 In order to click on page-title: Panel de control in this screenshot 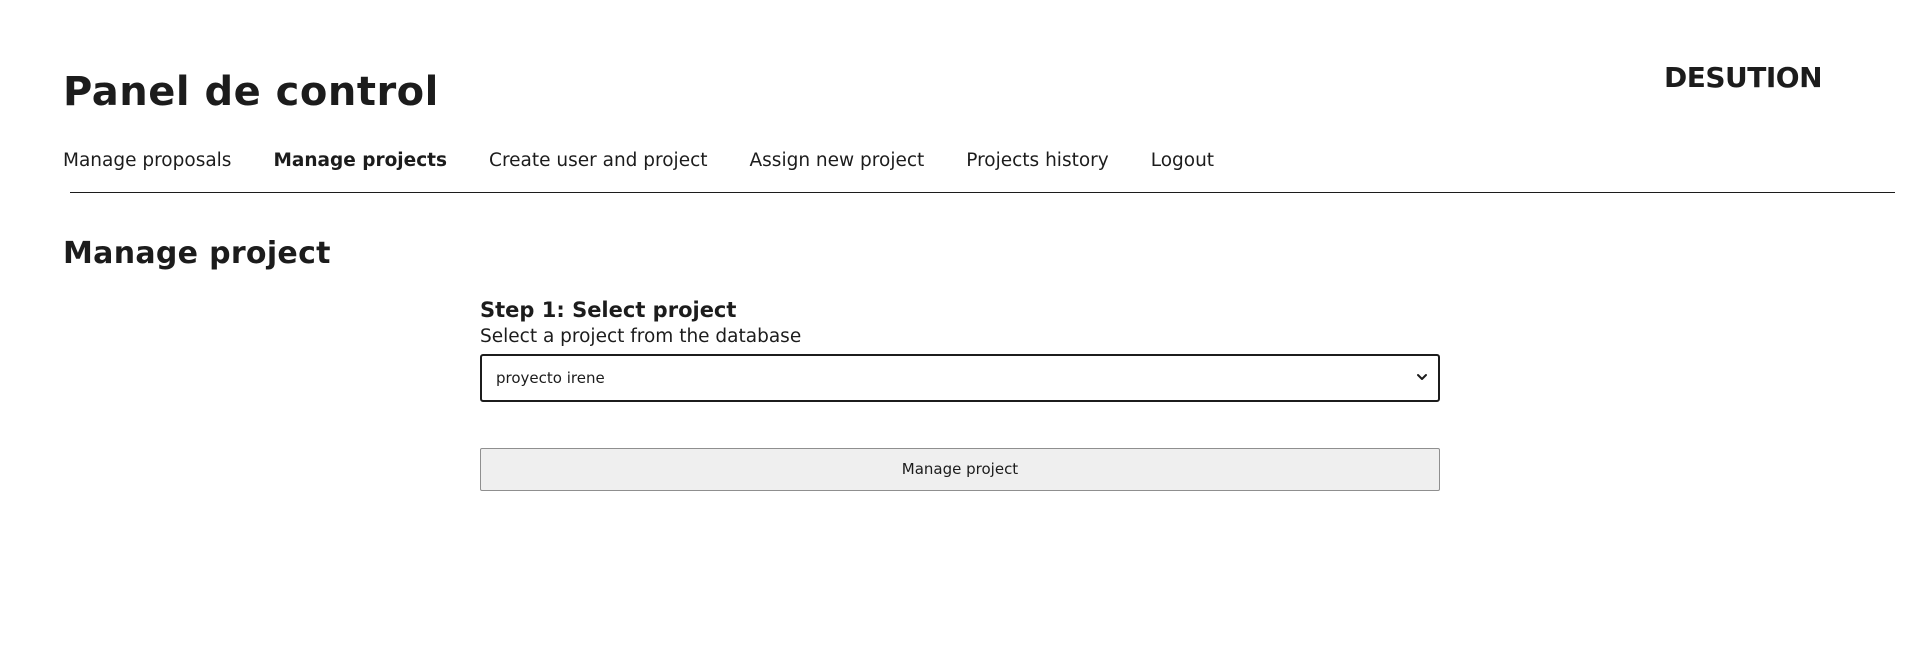, I will do `click(251, 92)`.